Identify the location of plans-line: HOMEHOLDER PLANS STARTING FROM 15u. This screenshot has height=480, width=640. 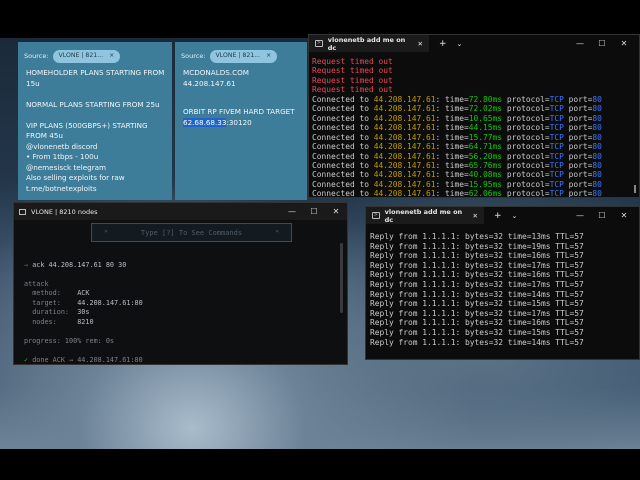
(96, 78).